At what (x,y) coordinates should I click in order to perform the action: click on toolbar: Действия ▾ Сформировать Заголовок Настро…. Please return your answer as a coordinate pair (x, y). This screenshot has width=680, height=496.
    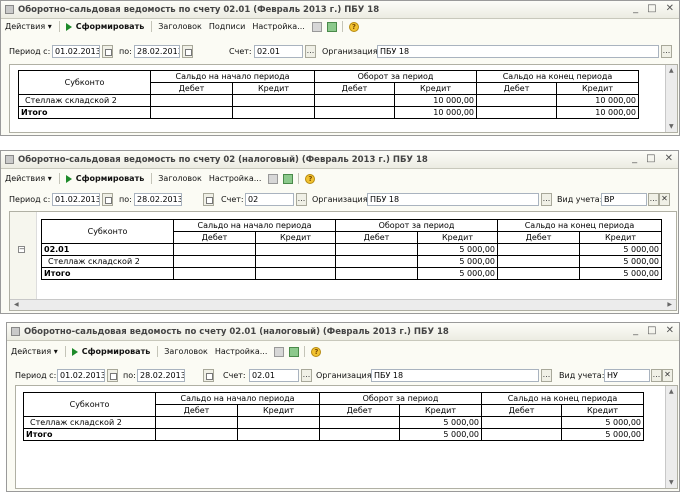
    Looking at the image, I should click on (339, 178).